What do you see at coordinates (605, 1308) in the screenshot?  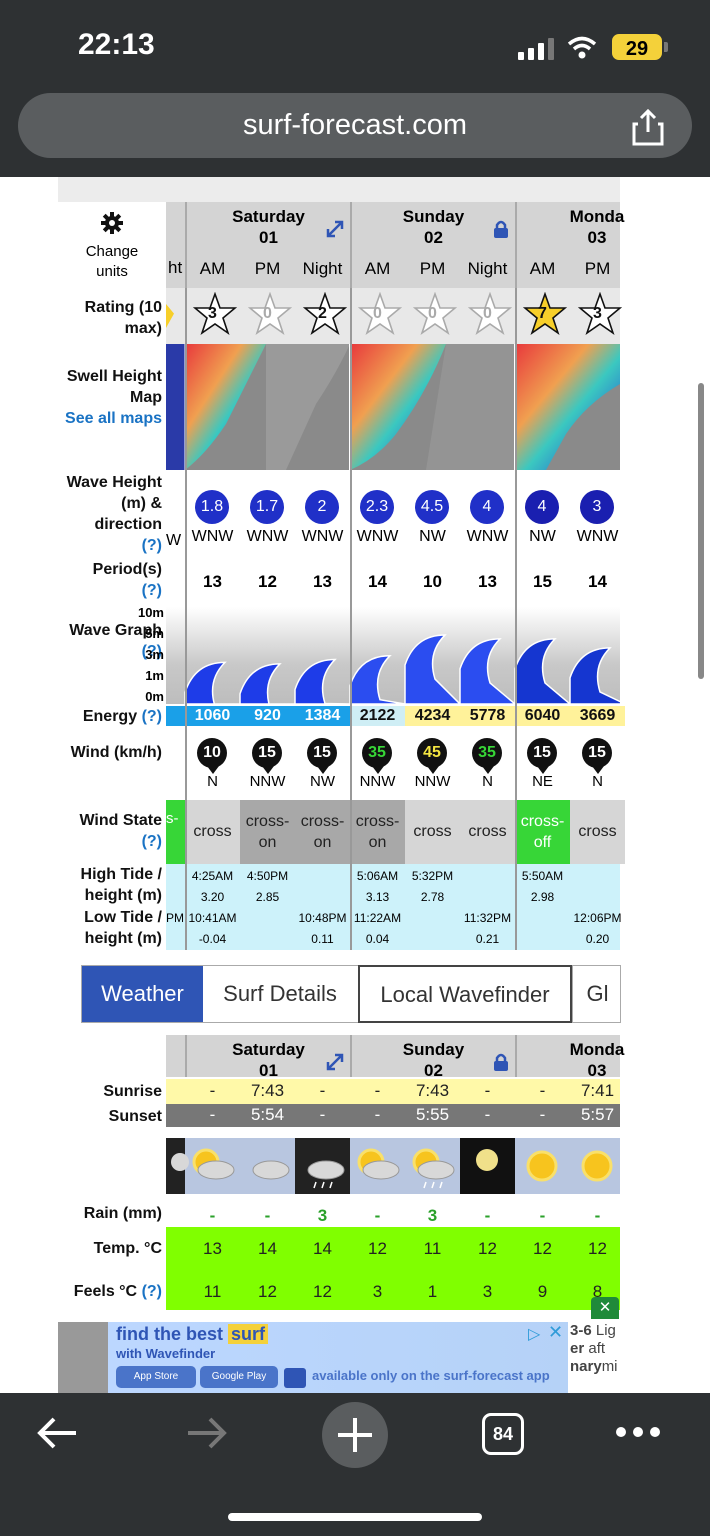 I see `ad-dismiss-button: ✕` at bounding box center [605, 1308].